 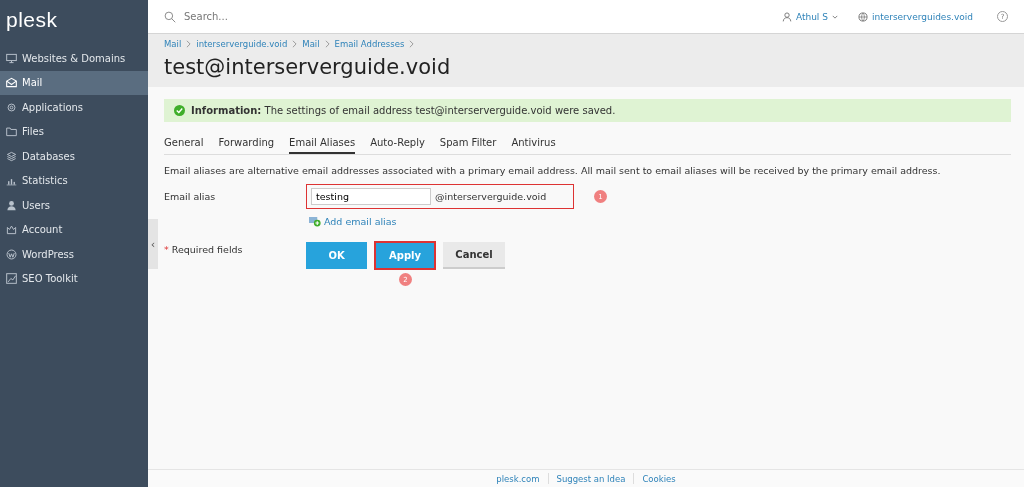 What do you see at coordinates (518, 478) in the screenshot?
I see `footer-link: plesk.com` at bounding box center [518, 478].